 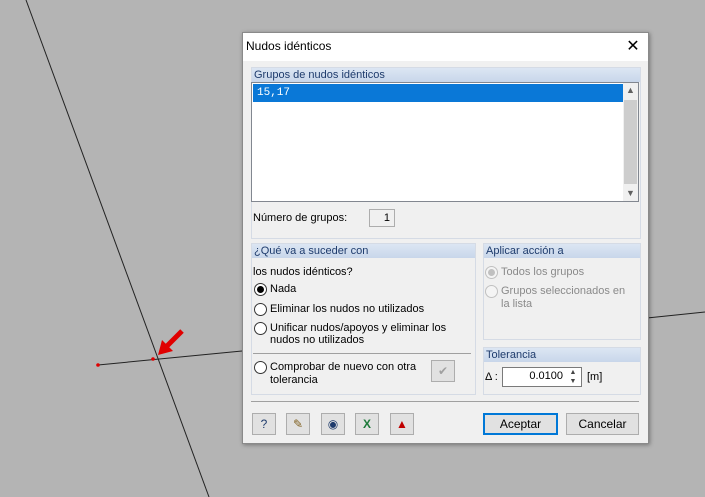 I want to click on dialog-title: Nudos idénticos, so click(x=289, y=46).